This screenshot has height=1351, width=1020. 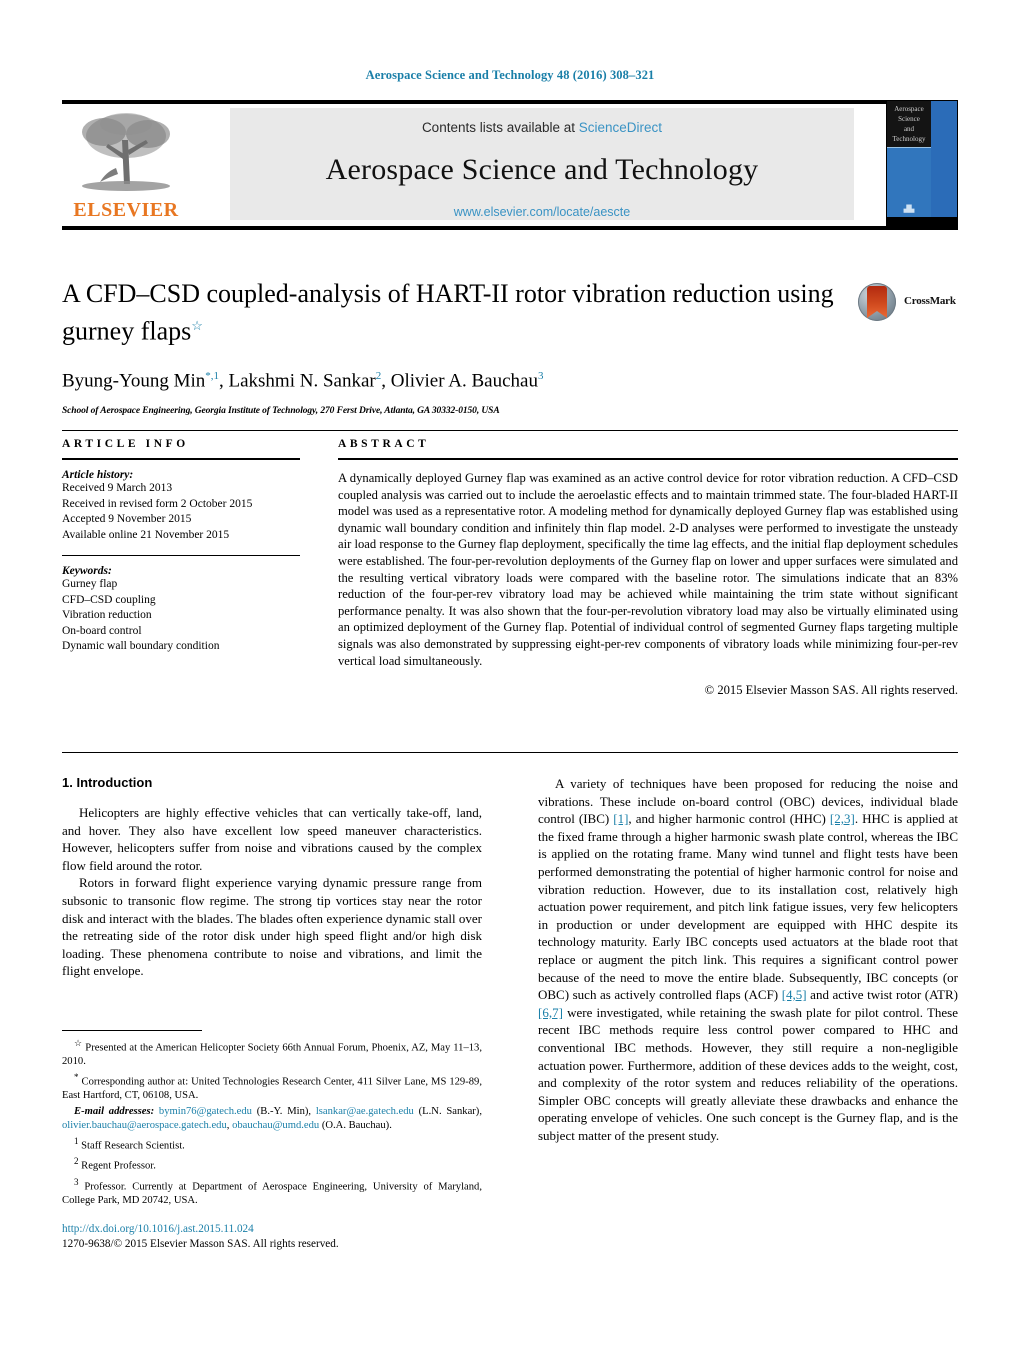 What do you see at coordinates (107, 782) in the screenshot?
I see `section-heading-introduction: 1. Introduction` at bounding box center [107, 782].